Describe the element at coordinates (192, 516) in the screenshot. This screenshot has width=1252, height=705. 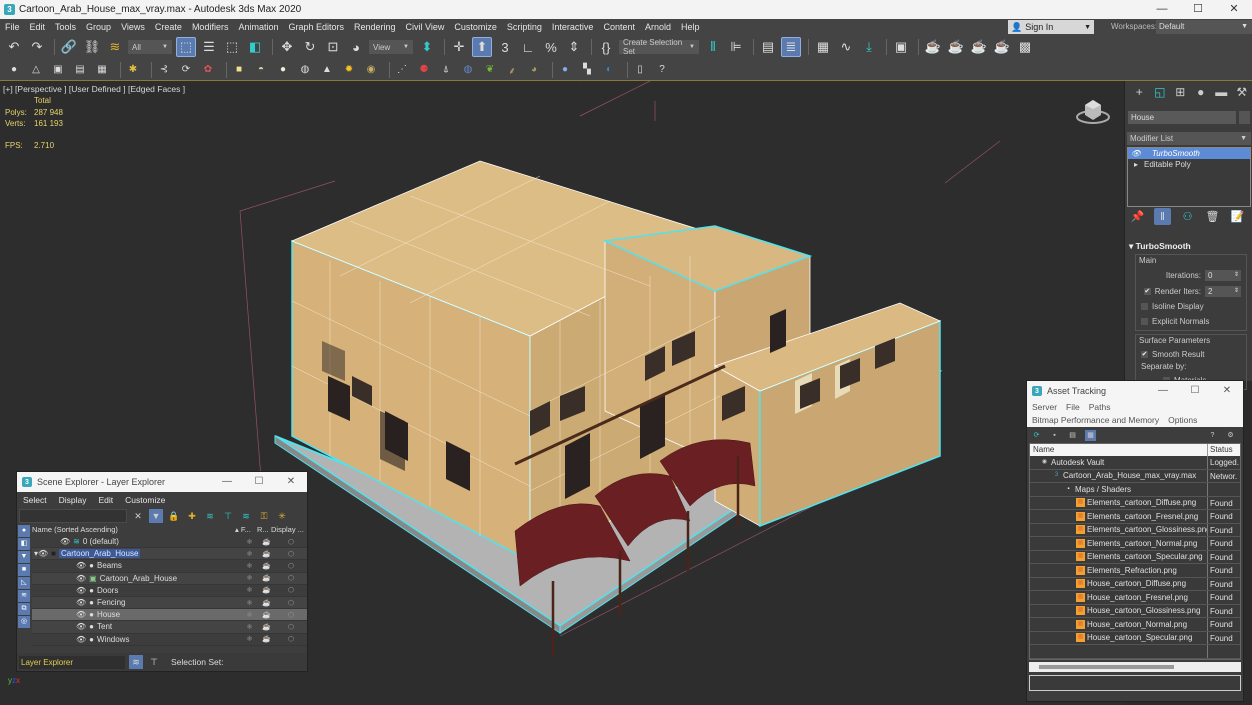
I see `add-to-layer-icon: ✚` at that location.